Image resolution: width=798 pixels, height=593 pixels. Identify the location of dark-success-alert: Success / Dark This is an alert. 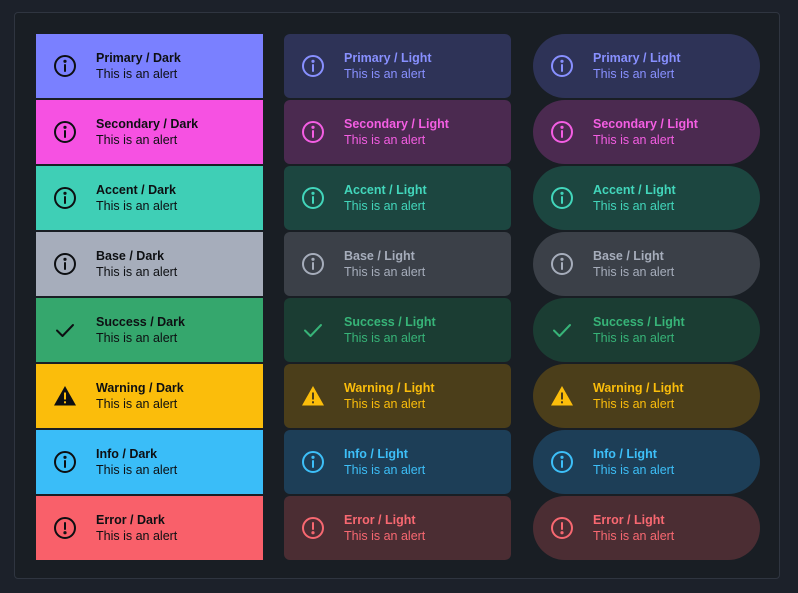
(149, 330).